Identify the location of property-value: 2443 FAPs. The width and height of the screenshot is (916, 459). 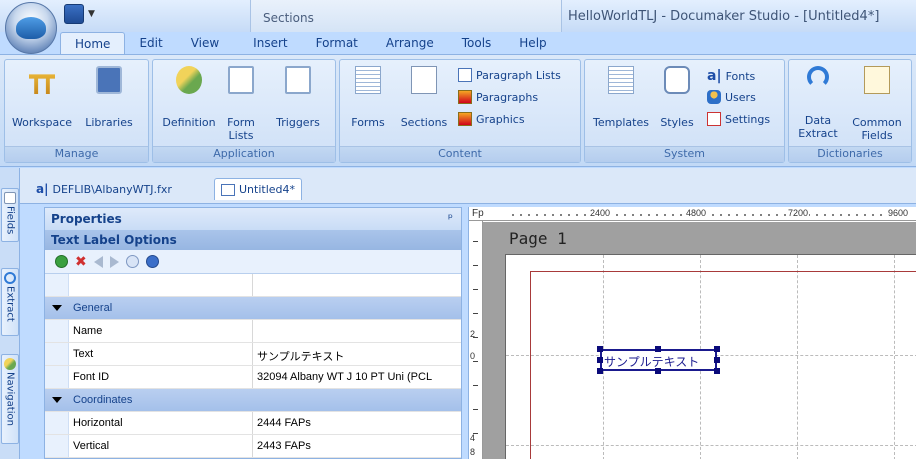
(357, 446).